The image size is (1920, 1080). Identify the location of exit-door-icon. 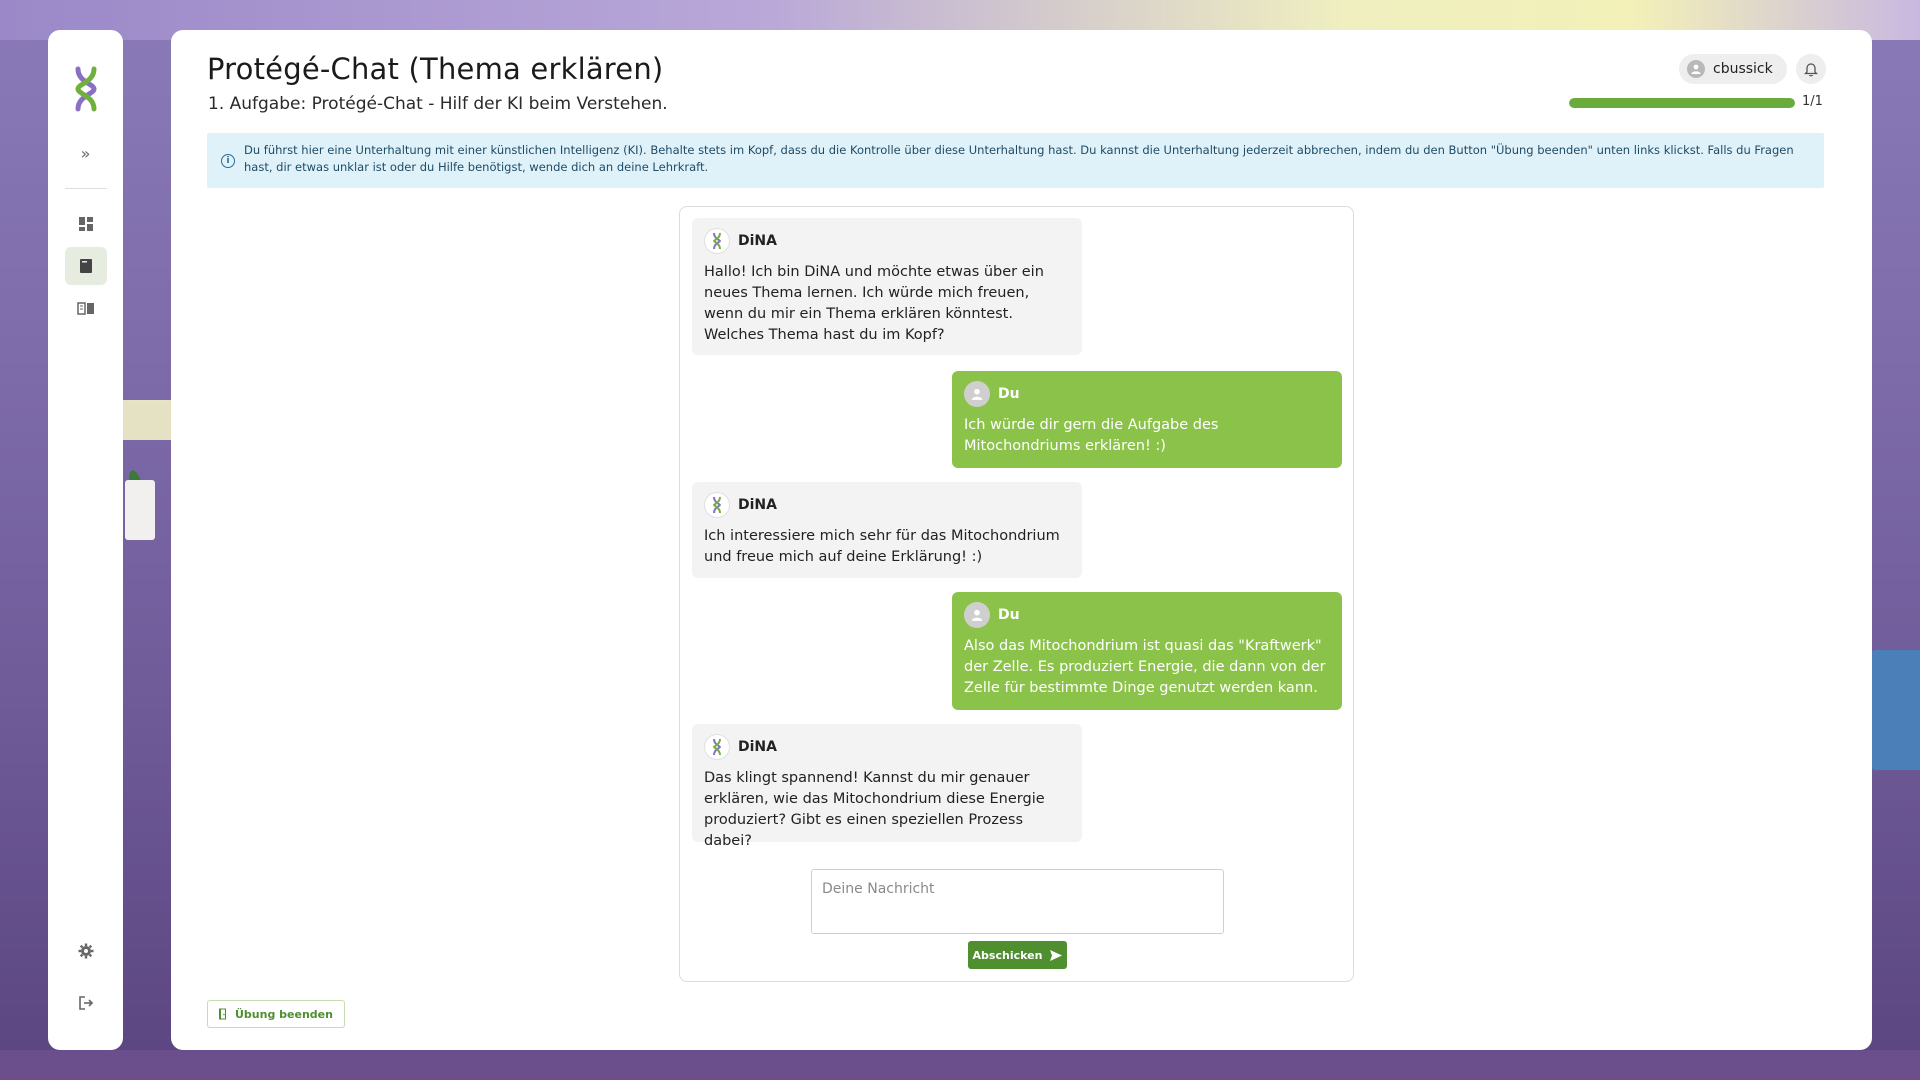
(222, 1014).